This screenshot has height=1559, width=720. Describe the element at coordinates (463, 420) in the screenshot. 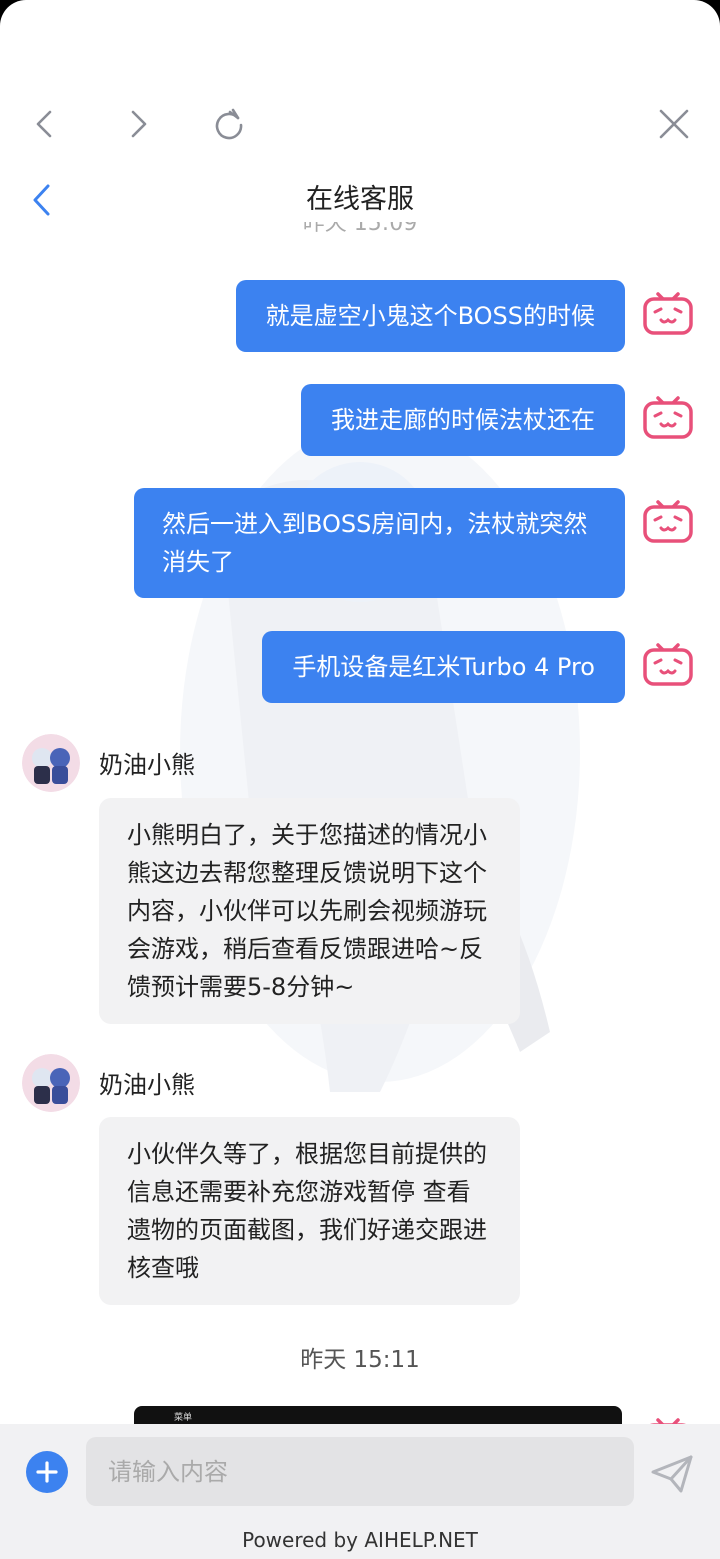

I see `user-message-bubble: 我进走廊的时候法杖还在` at that location.